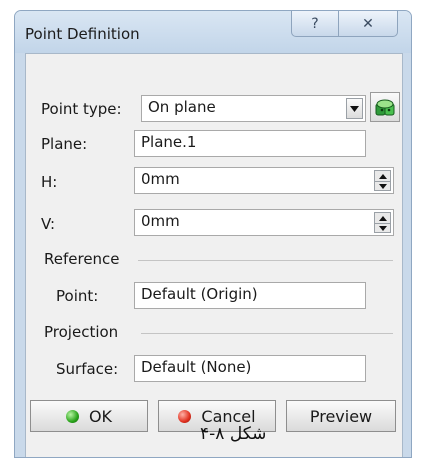 This screenshot has height=458, width=424. I want to click on green-dot-icon, so click(72, 416).